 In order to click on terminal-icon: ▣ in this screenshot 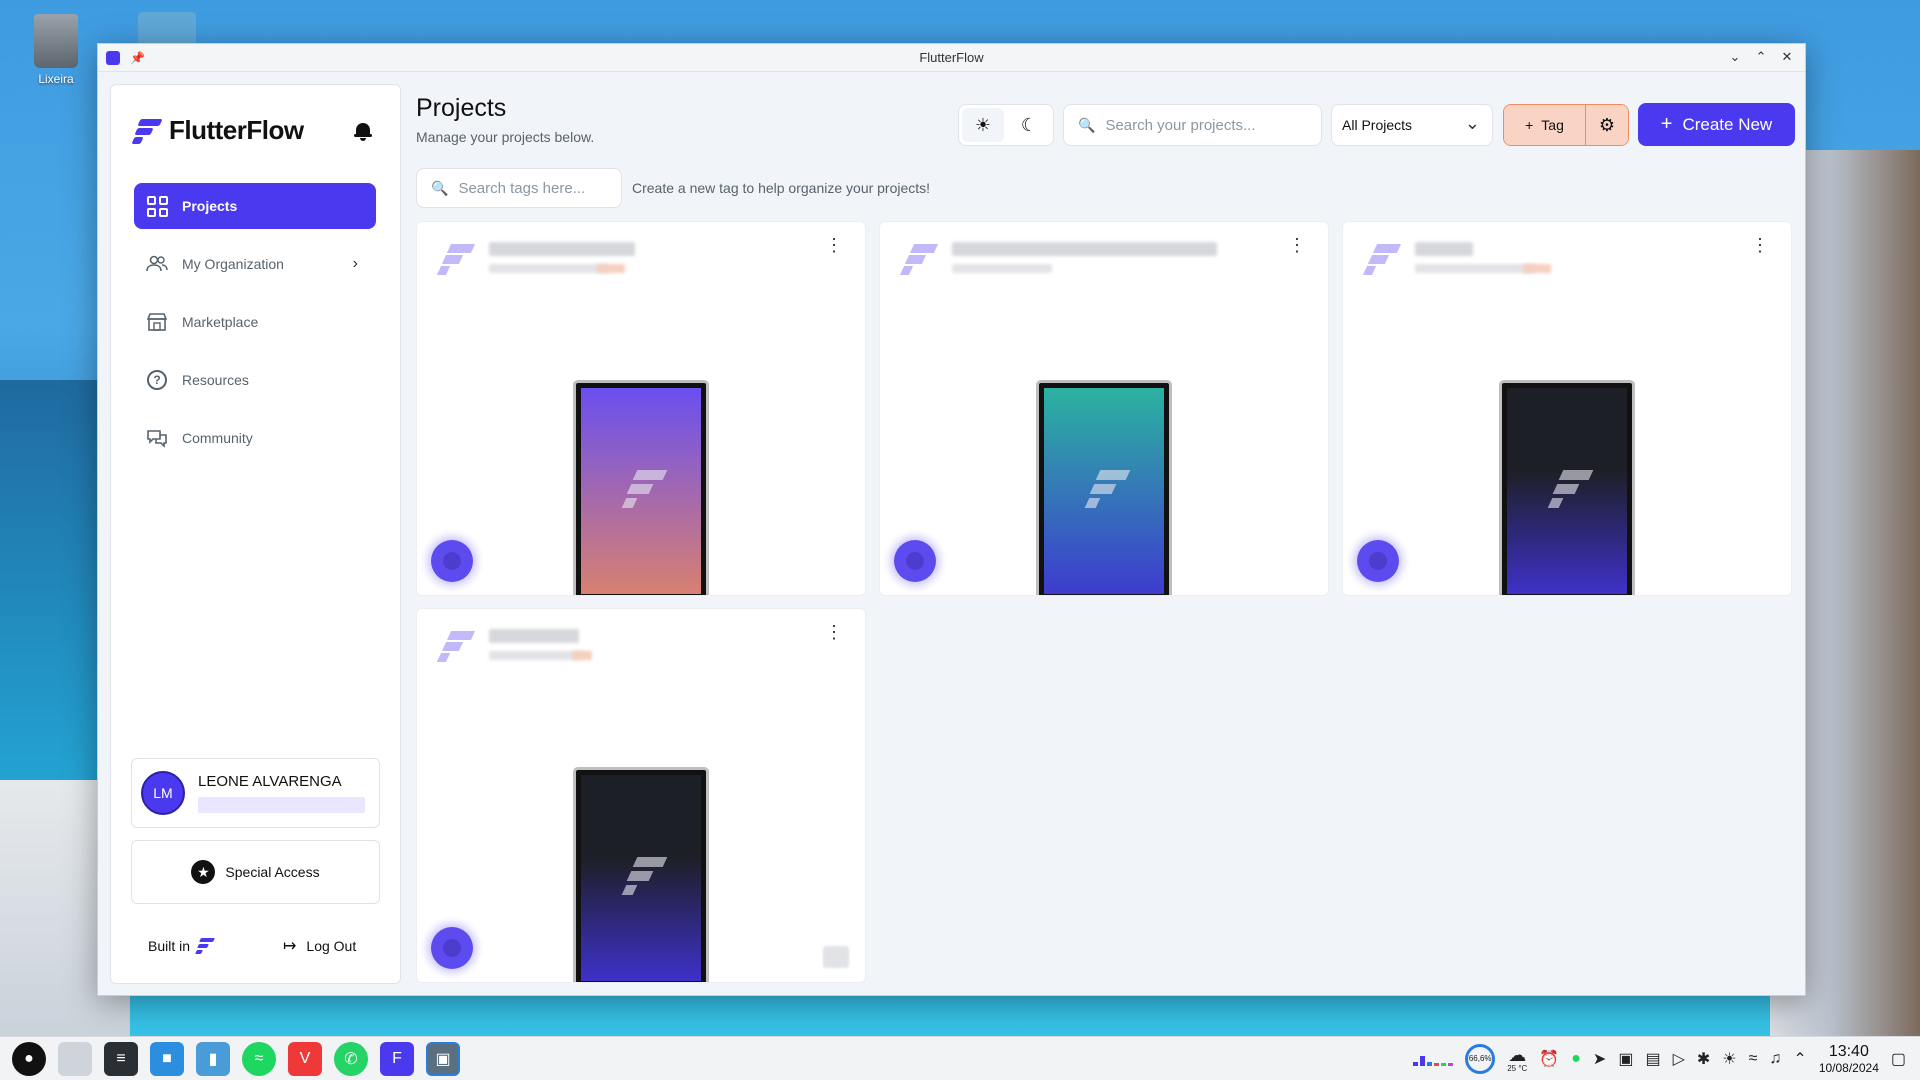, I will do `click(1625, 1059)`.